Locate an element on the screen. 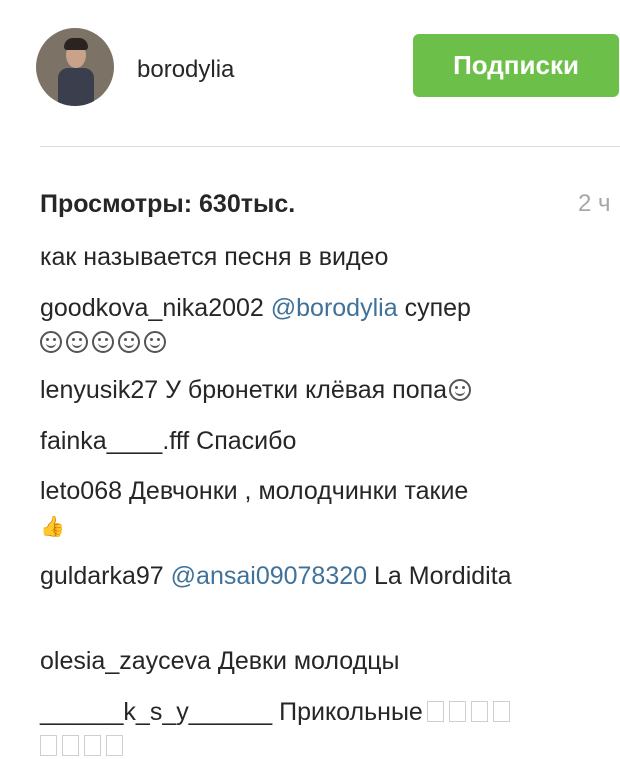 The image size is (620, 759). comment-username: olesia_zayceva is located at coordinates (125, 661).